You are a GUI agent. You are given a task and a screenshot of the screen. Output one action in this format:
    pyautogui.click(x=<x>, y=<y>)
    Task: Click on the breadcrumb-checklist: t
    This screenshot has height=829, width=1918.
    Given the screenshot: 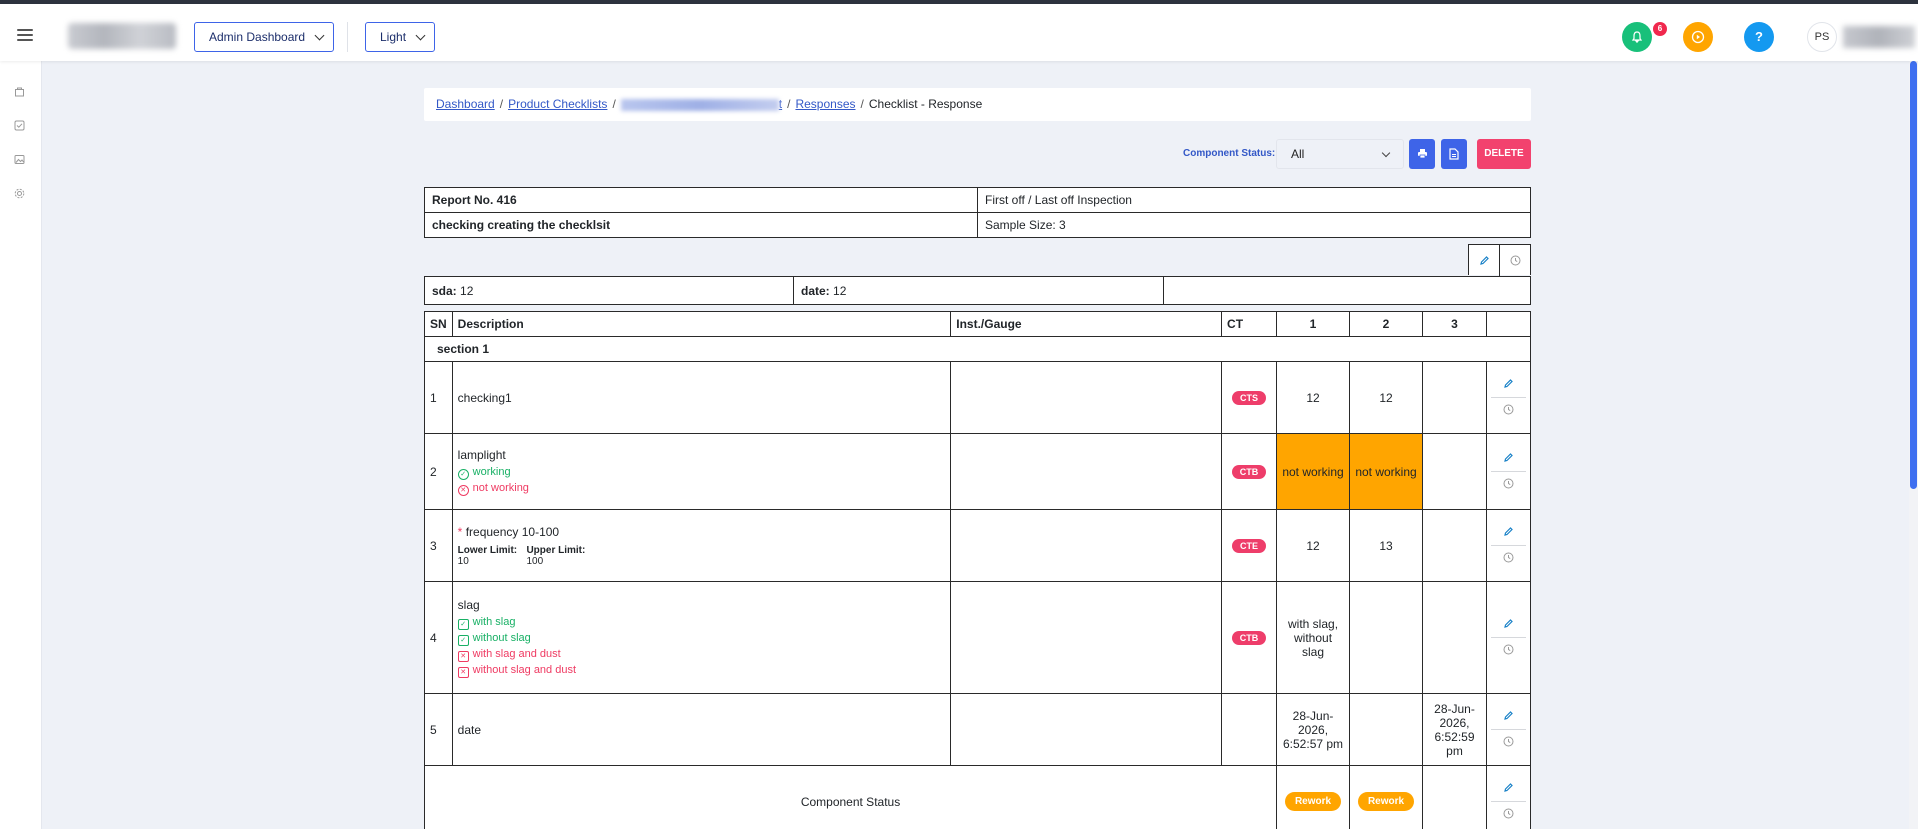 What is the action you would take?
    pyautogui.click(x=701, y=104)
    